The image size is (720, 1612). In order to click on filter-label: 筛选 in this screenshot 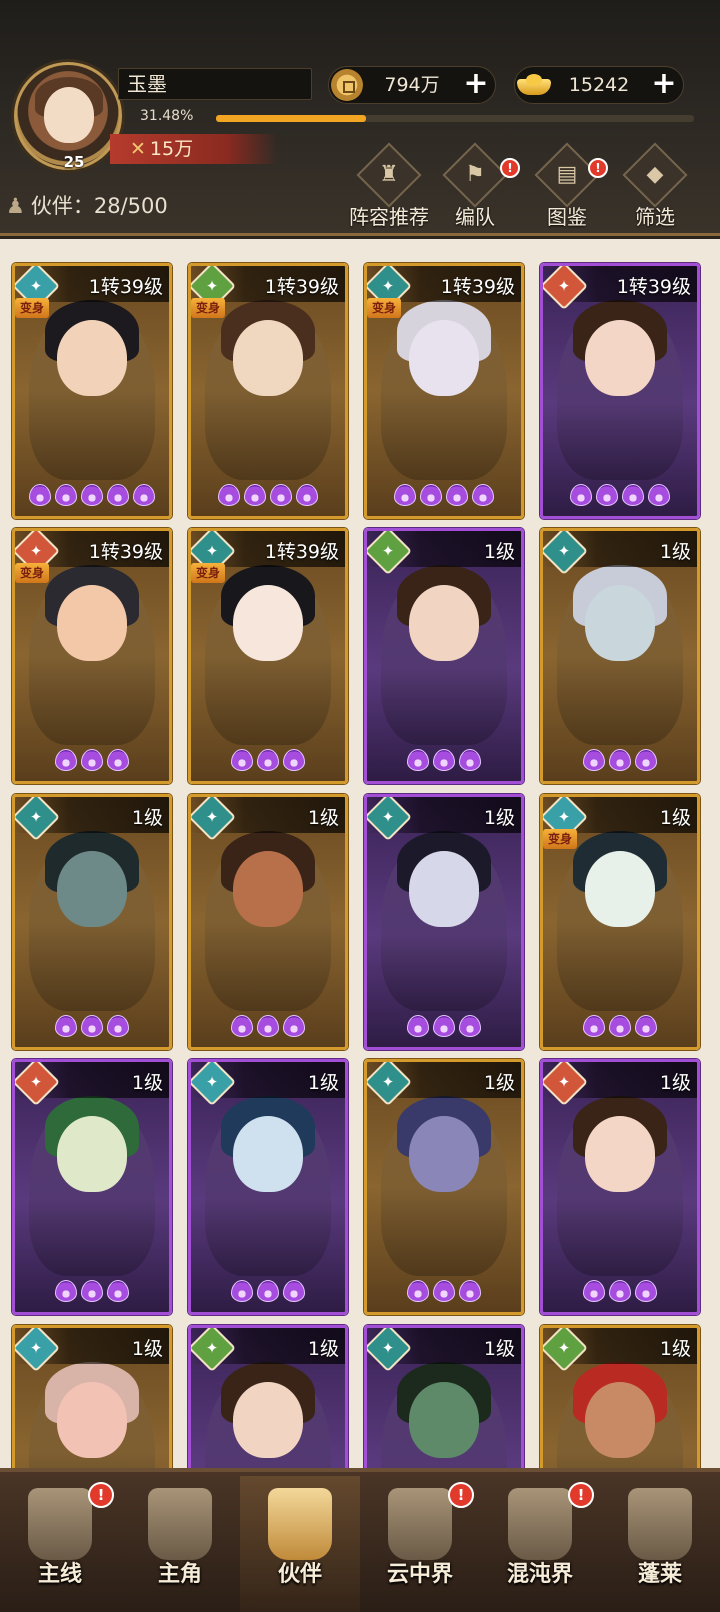, I will do `click(655, 217)`.